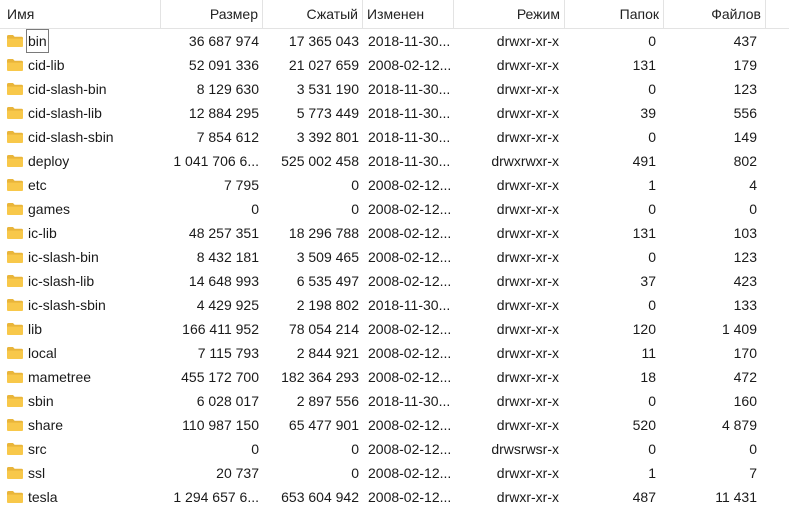  What do you see at coordinates (80, 41) in the screenshot?
I see `file-name-cell: bin` at bounding box center [80, 41].